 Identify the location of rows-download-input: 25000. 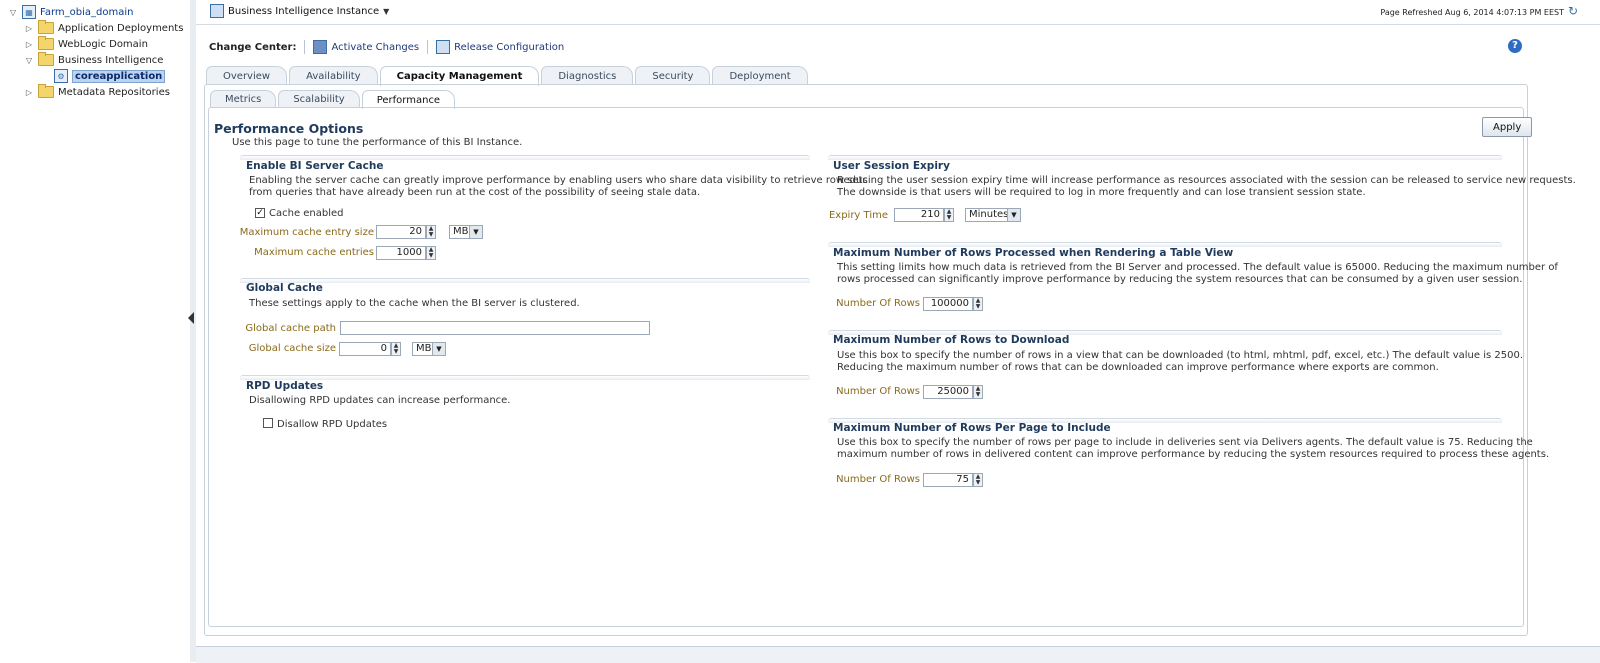
(948, 392).